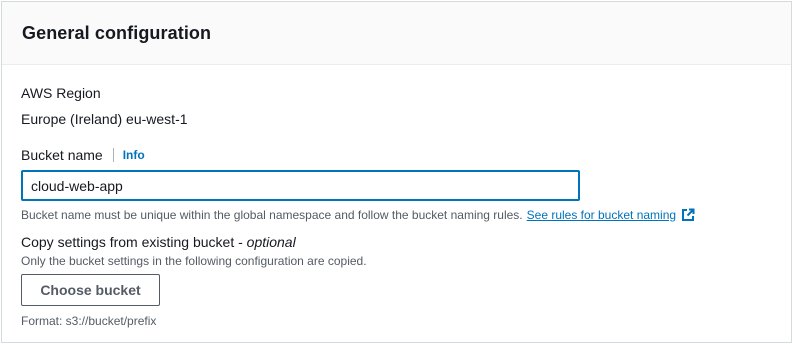 This screenshot has width=793, height=344. What do you see at coordinates (134, 242) in the screenshot?
I see `copy-settings-label-main: Copy settings from existing bucket -` at bounding box center [134, 242].